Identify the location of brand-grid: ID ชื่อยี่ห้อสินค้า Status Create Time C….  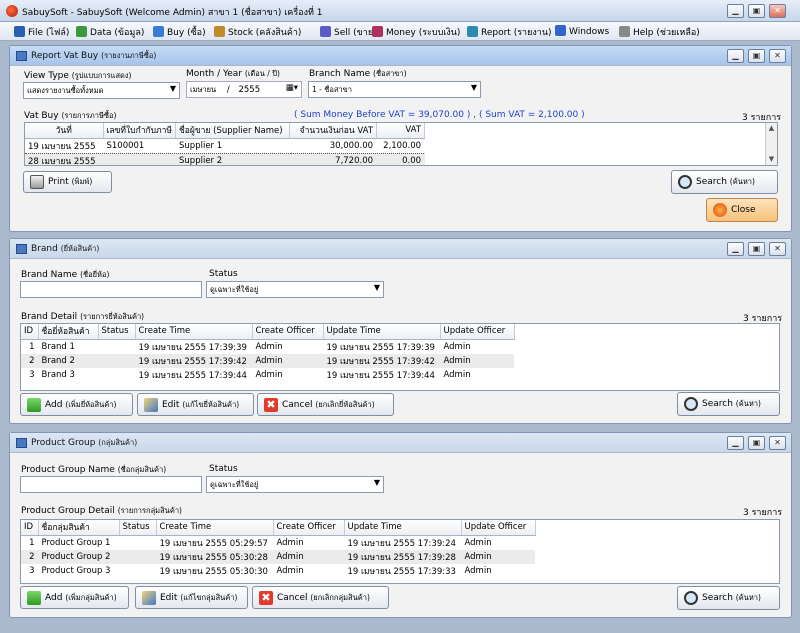
(400, 357).